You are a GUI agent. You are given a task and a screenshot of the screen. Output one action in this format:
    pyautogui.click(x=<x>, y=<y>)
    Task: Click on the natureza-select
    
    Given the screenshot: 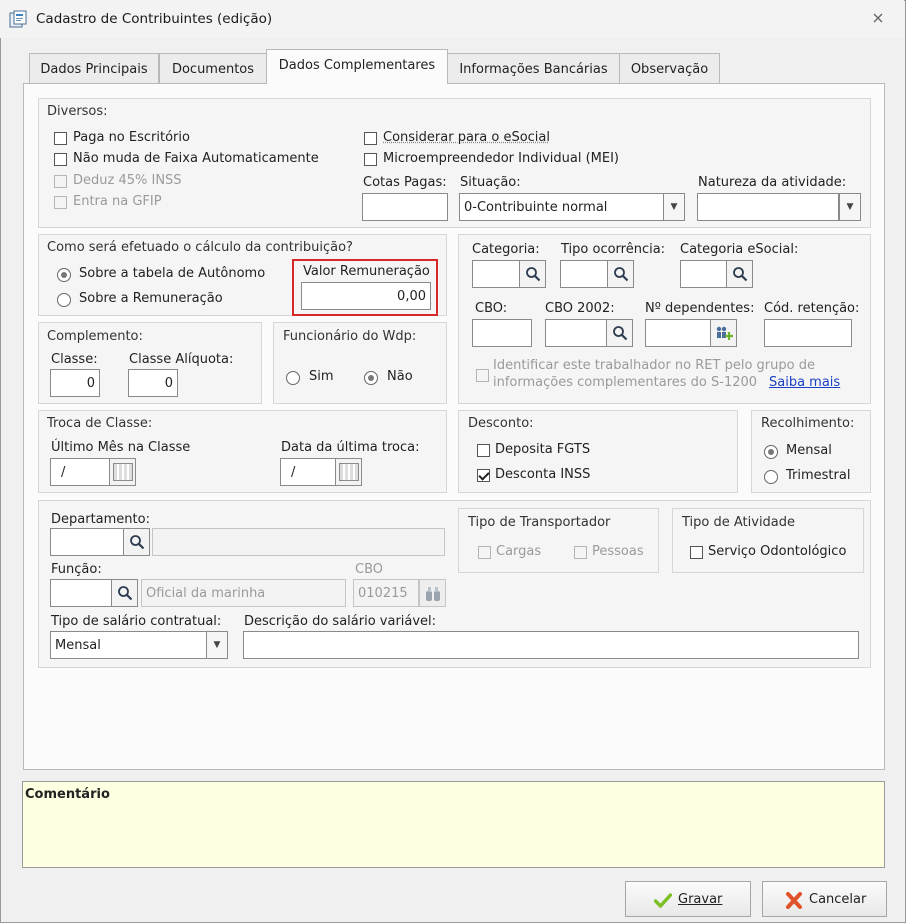 What is the action you would take?
    pyautogui.click(x=768, y=207)
    